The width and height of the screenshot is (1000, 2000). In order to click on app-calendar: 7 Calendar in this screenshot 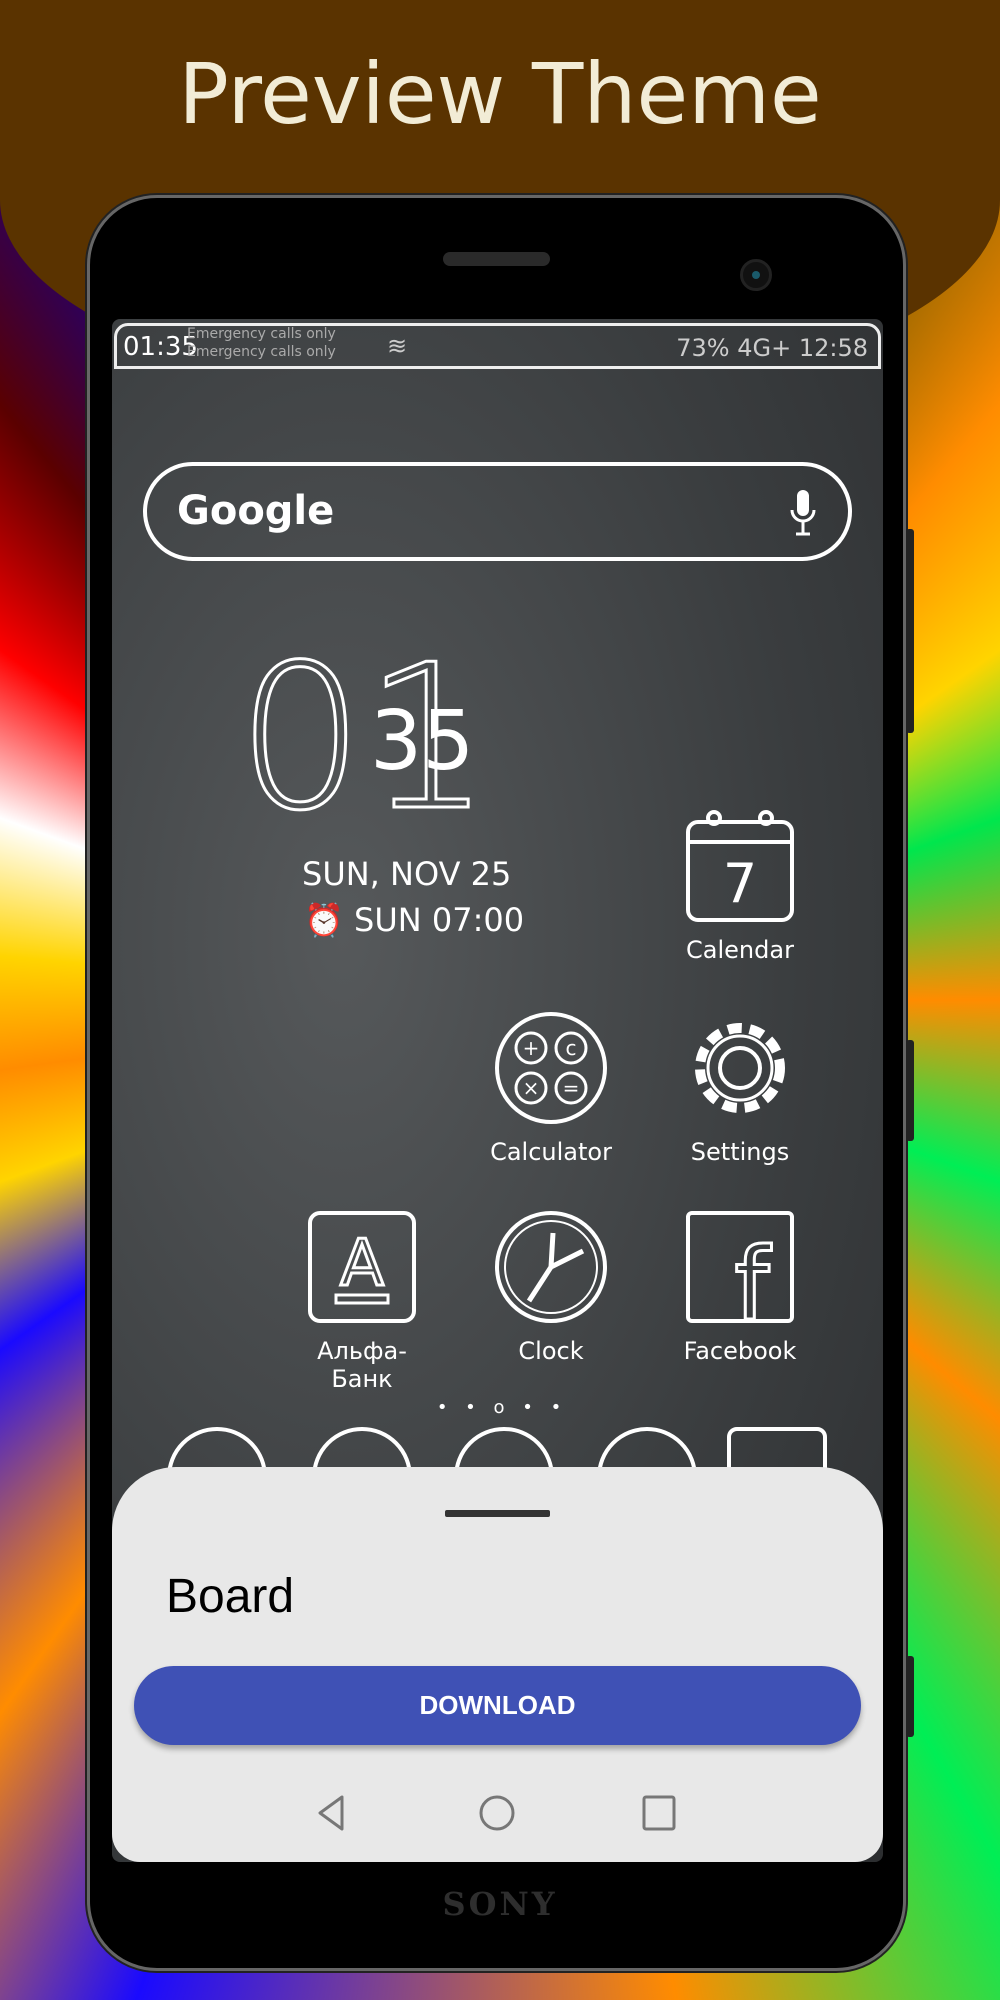, I will do `click(740, 885)`.